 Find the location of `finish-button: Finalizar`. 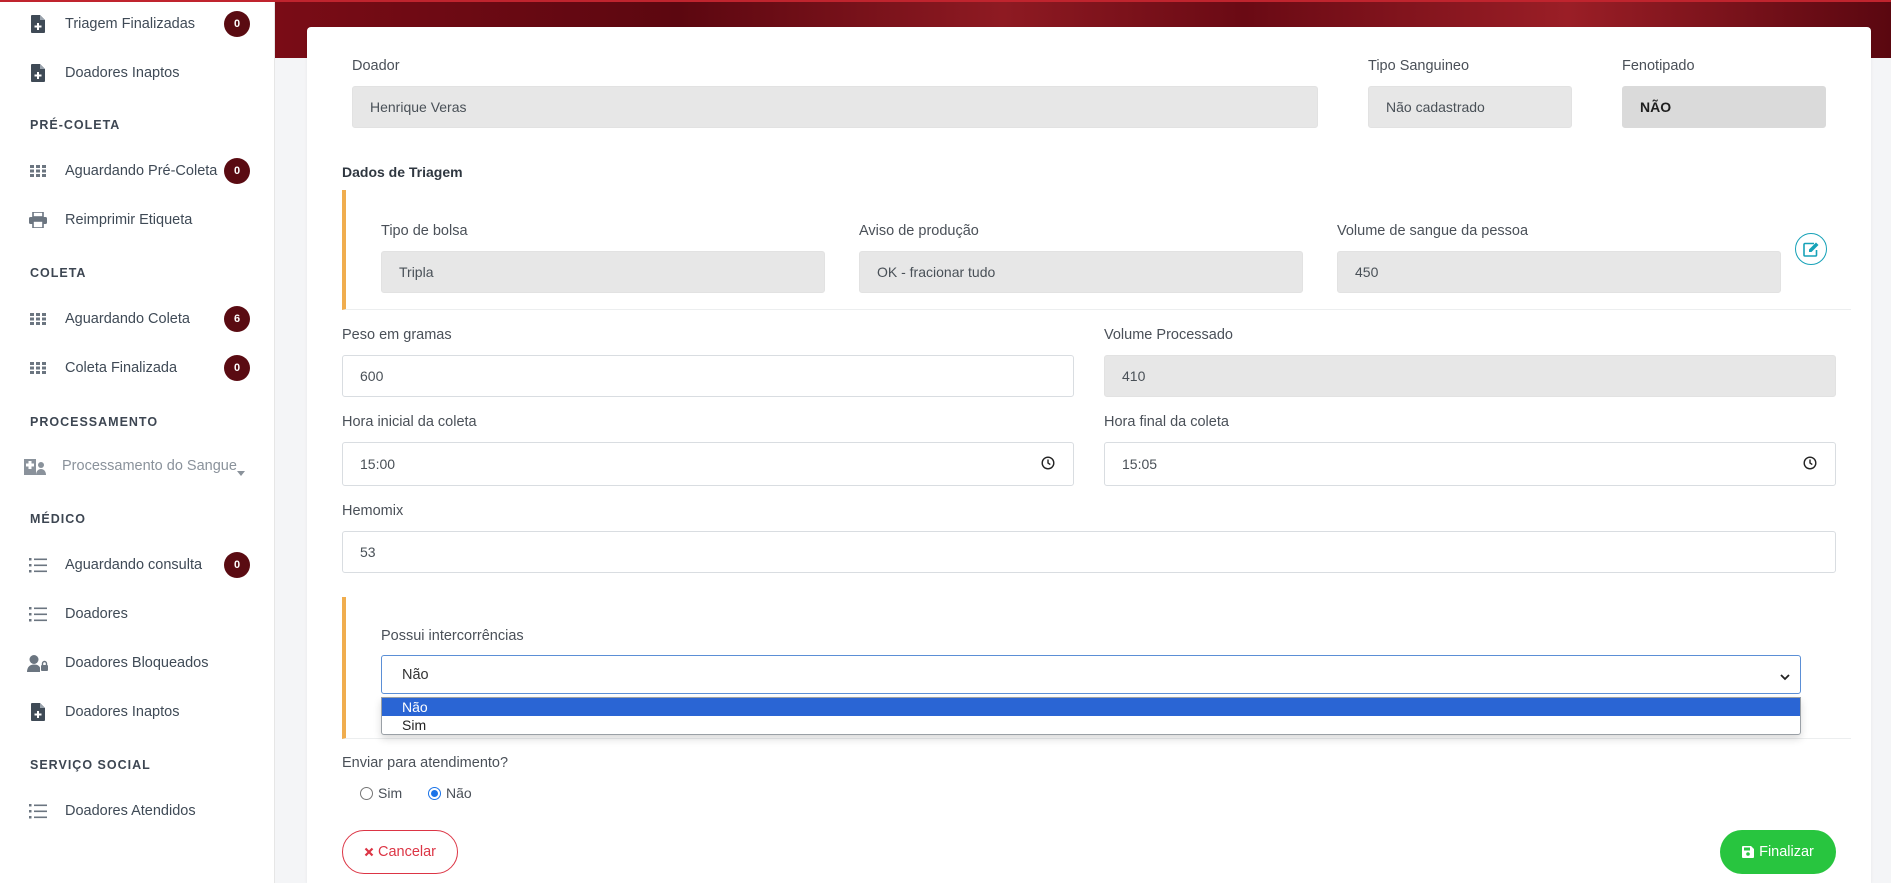

finish-button: Finalizar is located at coordinates (1778, 852).